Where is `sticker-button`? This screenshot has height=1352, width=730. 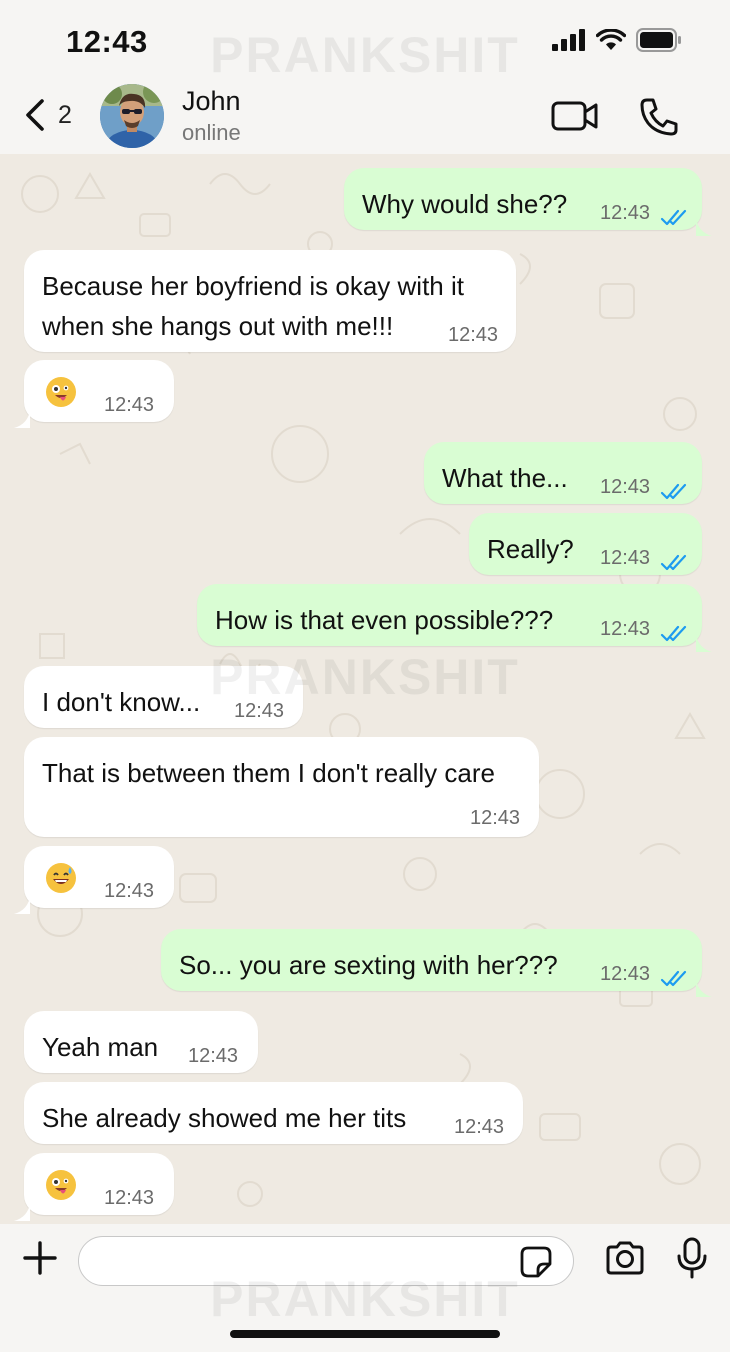 sticker-button is located at coordinates (536, 1264).